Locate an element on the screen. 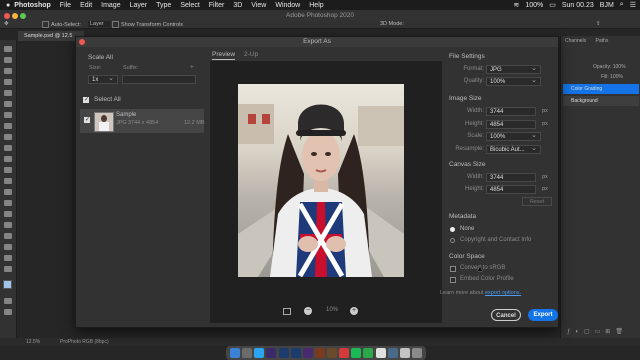  opacity-control: Opacity: 100% is located at coordinates (609, 67).